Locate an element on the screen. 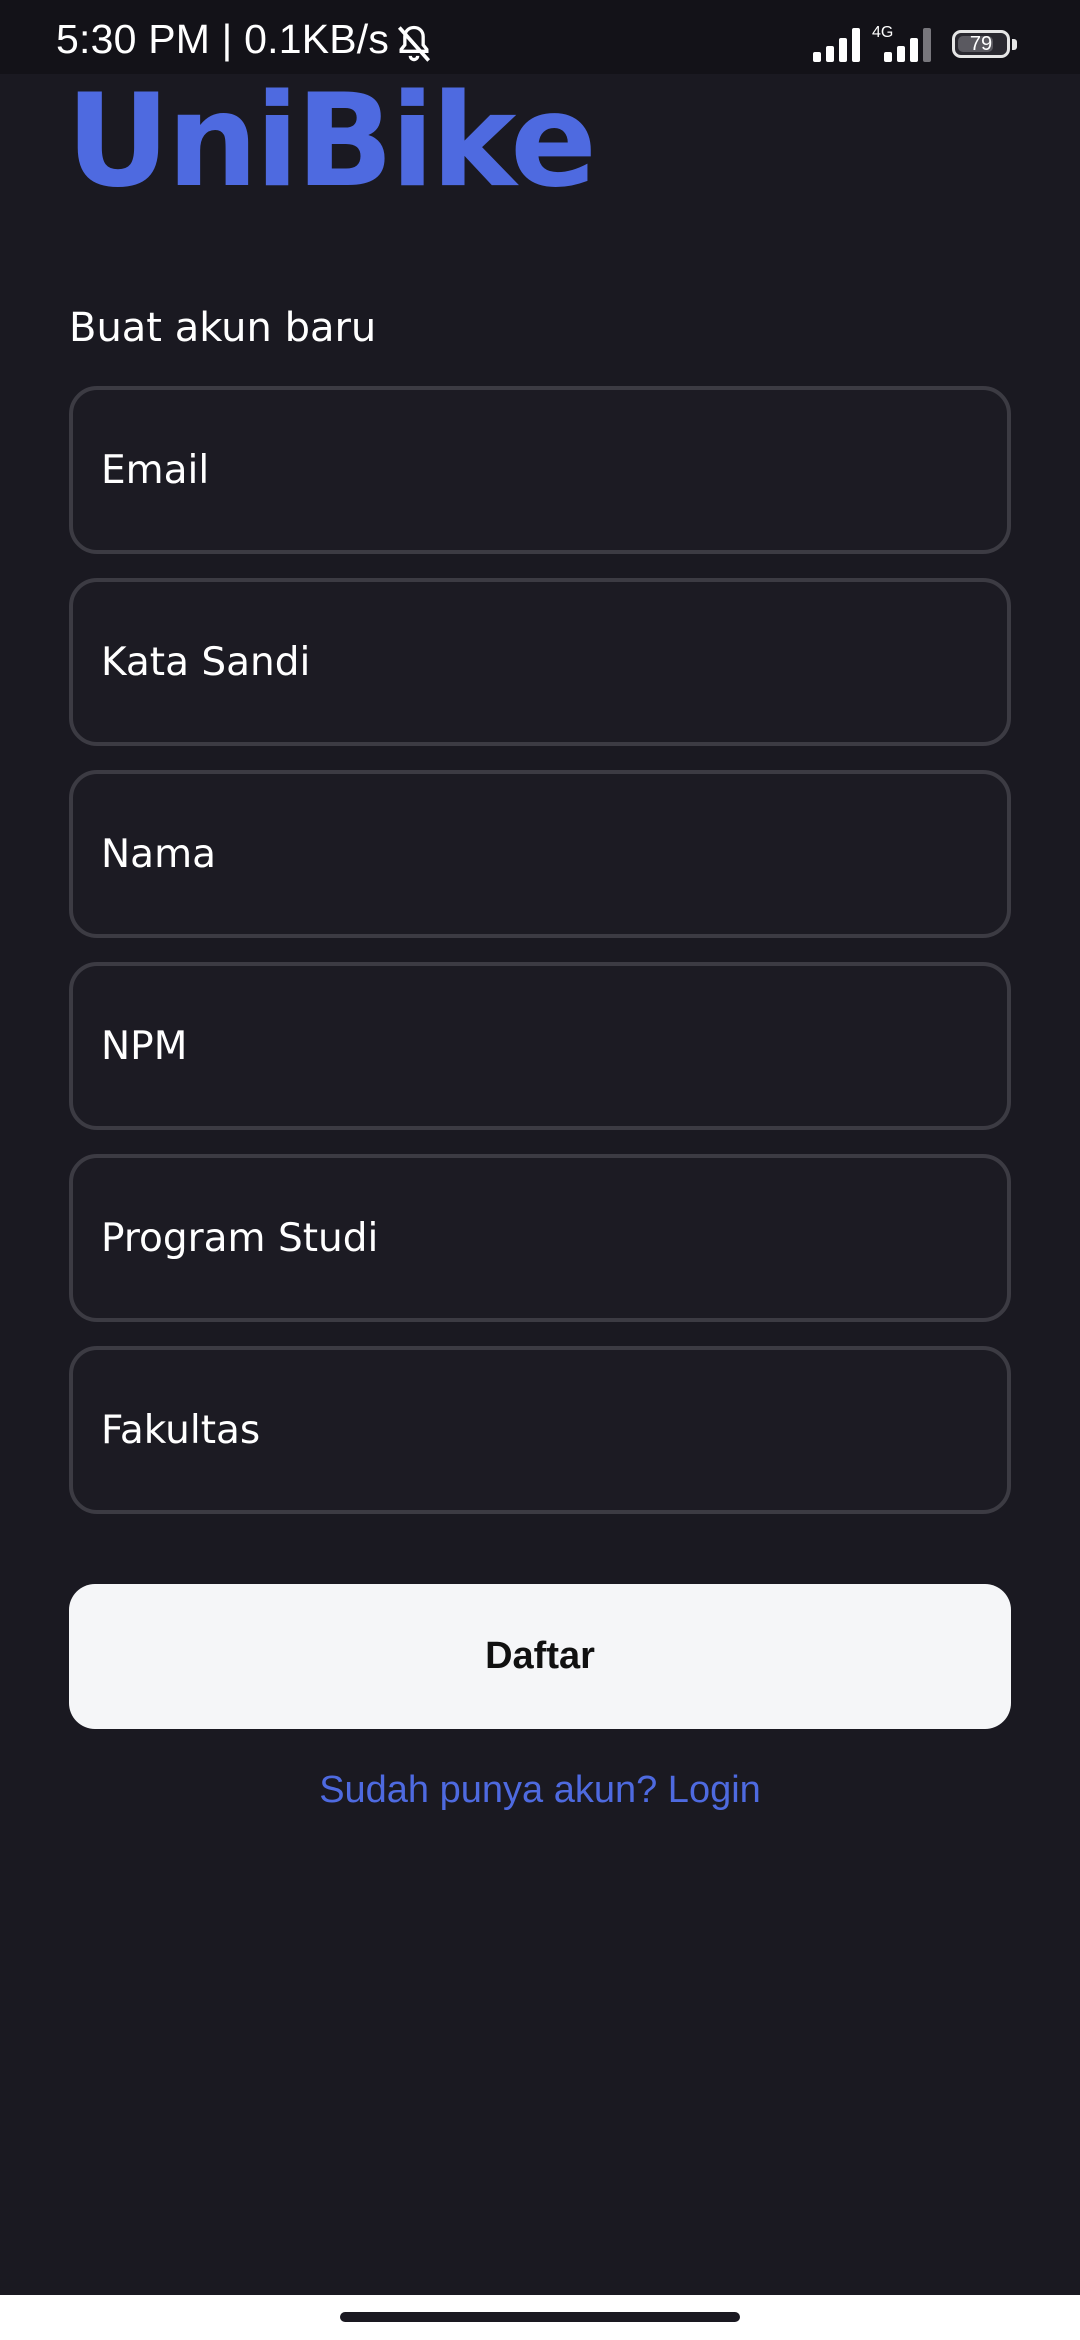  email-field is located at coordinates (540, 470).